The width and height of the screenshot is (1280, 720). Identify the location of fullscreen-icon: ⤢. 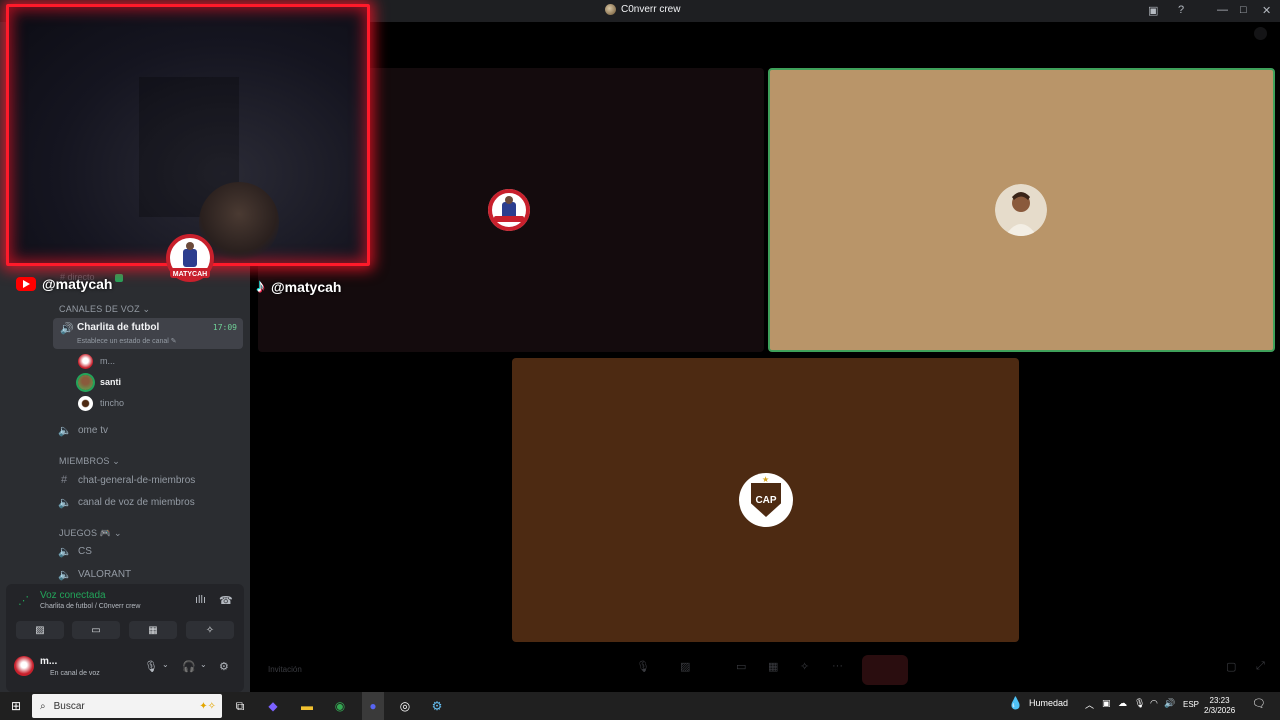
(1260, 666).